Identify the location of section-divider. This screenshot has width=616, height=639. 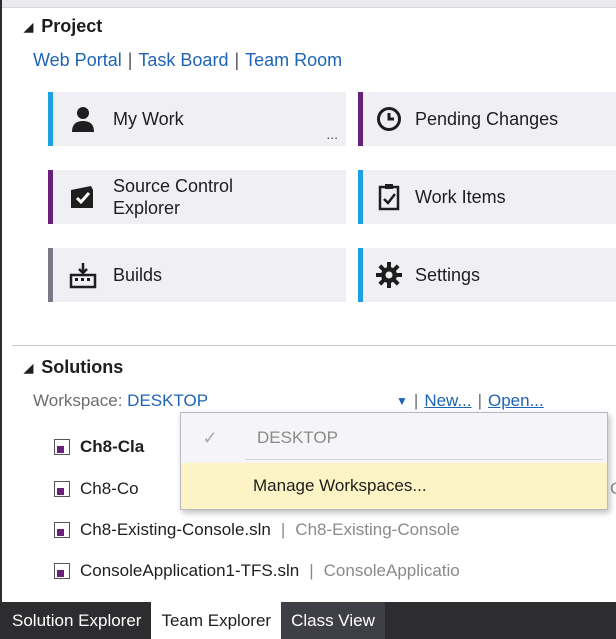
(314, 345).